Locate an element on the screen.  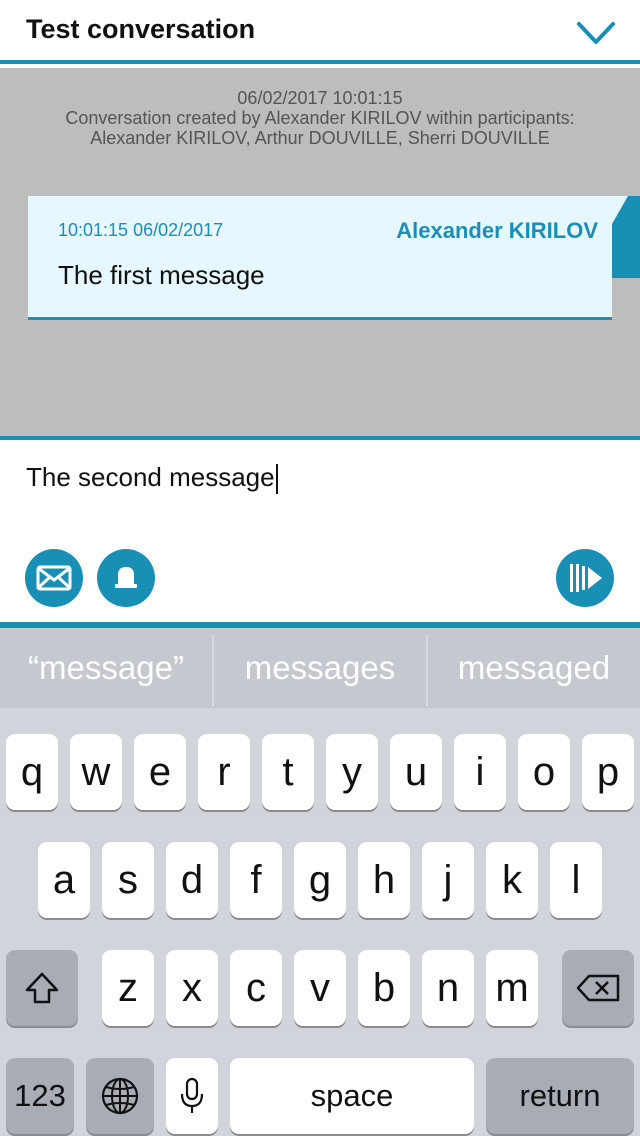
key-i: i is located at coordinates (480, 772).